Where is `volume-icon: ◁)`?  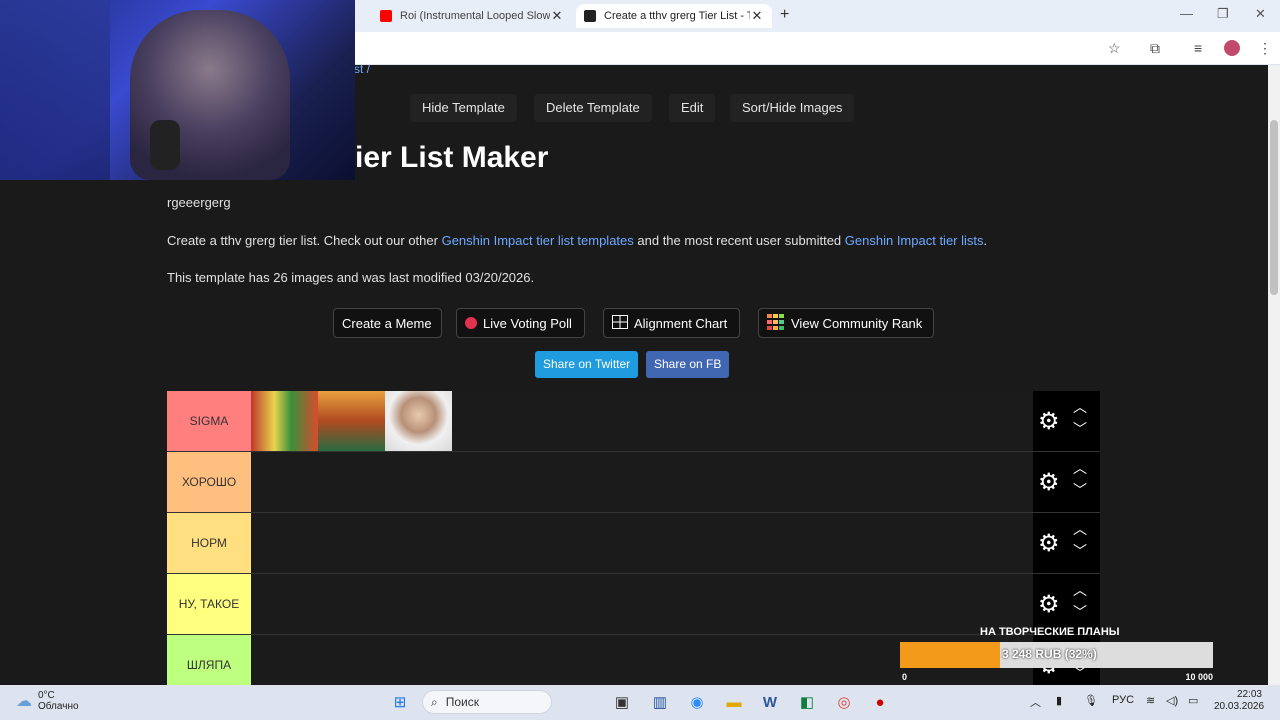 volume-icon: ◁) is located at coordinates (1172, 700).